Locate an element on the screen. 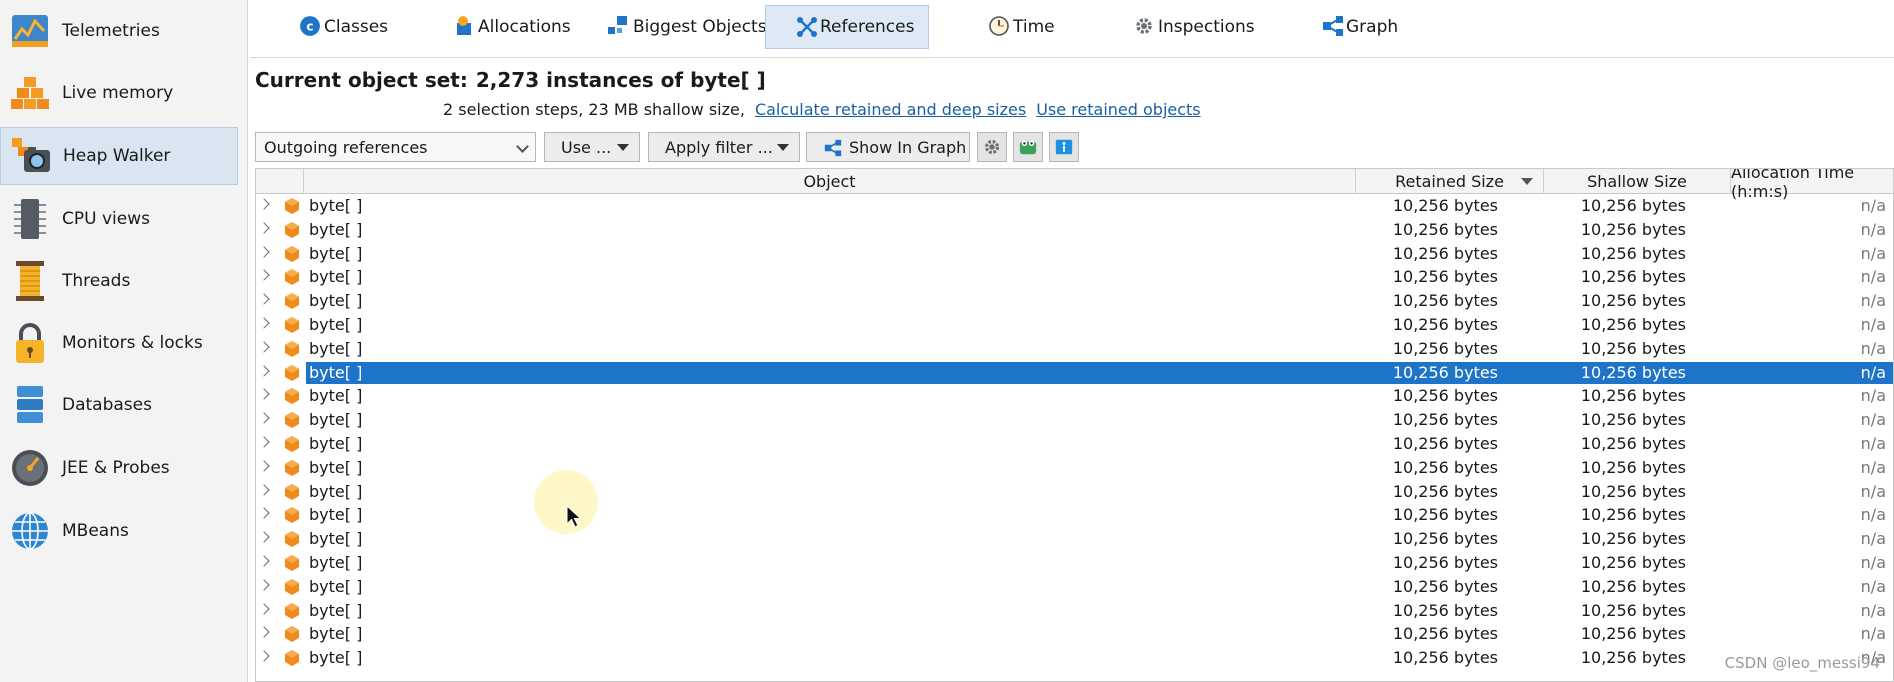 Image resolution: width=1894 pixels, height=682 pixels. column-header-shallow-size: Shallow Size is located at coordinates (1637, 181).